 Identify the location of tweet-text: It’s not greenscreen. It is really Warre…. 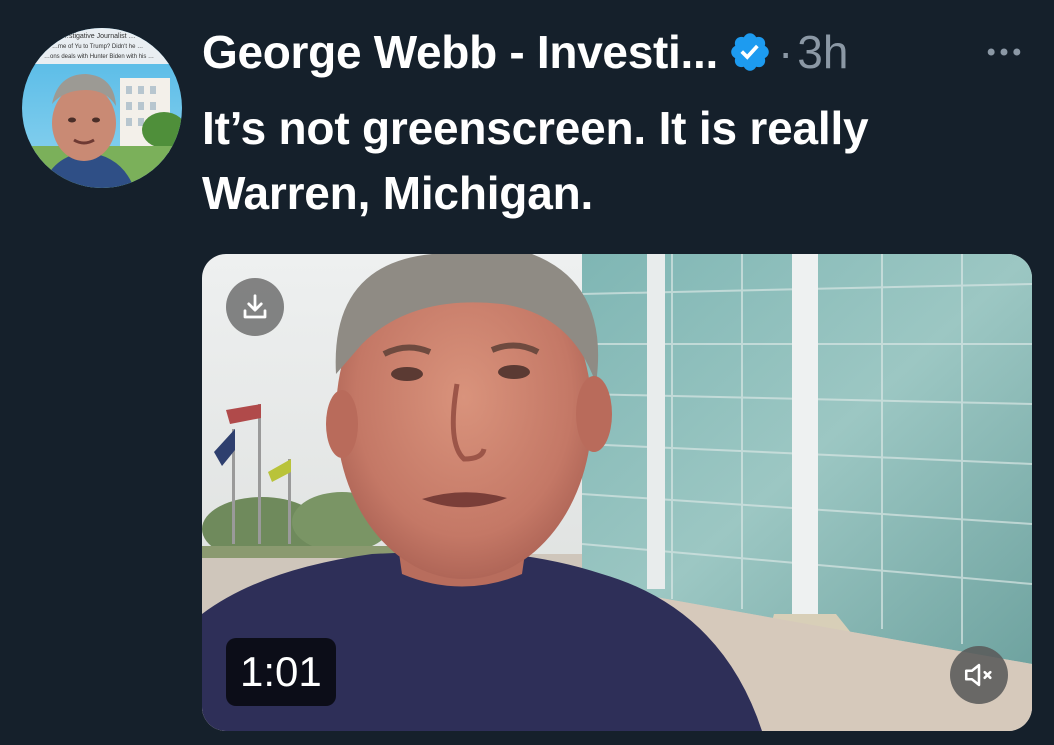
(612, 161).